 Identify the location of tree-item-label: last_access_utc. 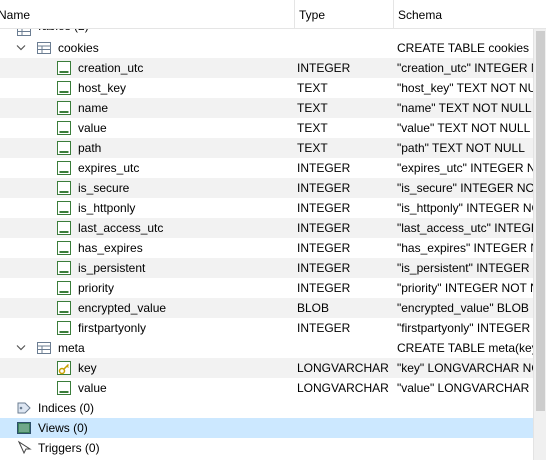
(121, 228).